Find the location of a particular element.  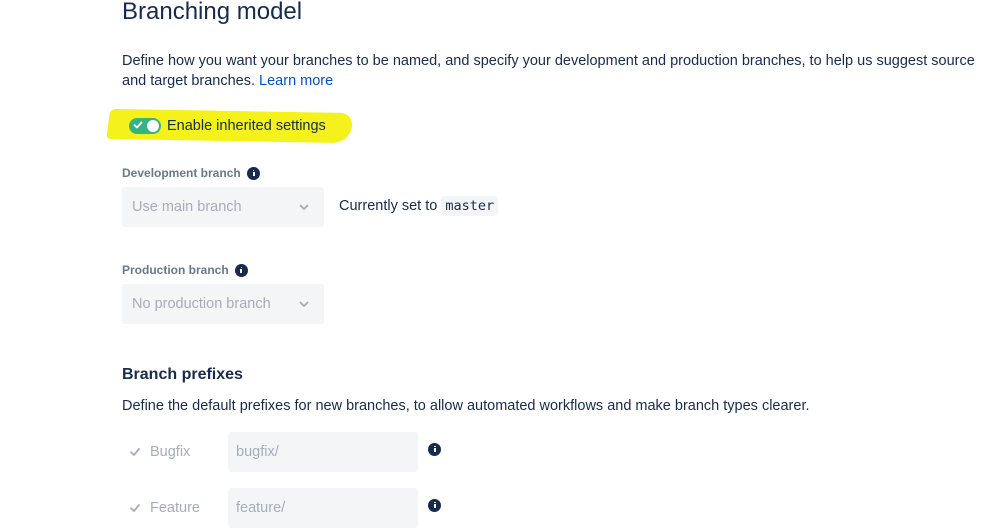

development-branch-select: Use main branch is located at coordinates (223, 207).